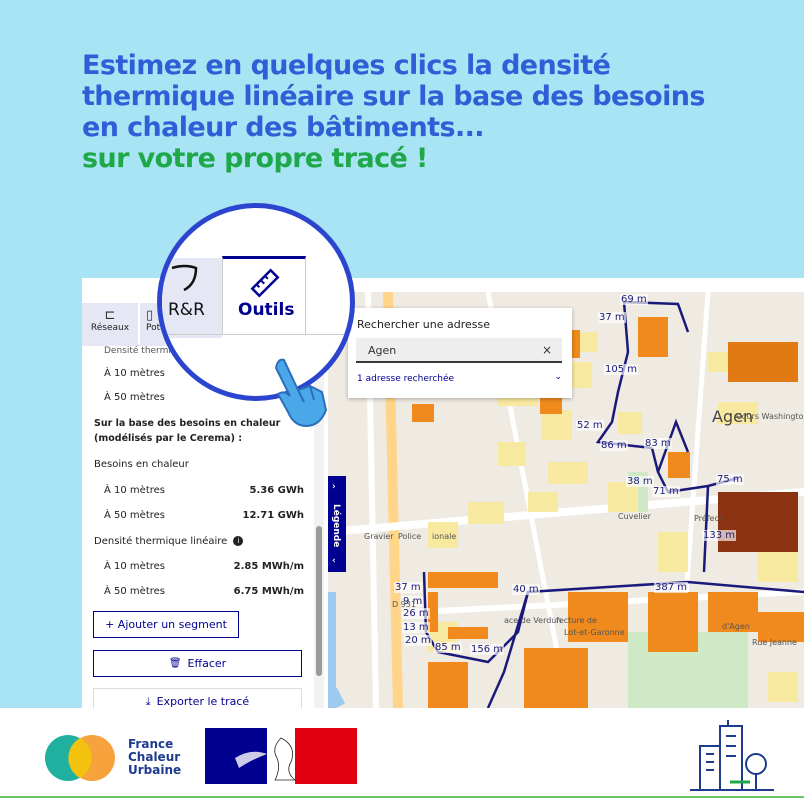  Describe the element at coordinates (736, 626) in the screenshot. I see `map-place-label: d'Agen` at that location.